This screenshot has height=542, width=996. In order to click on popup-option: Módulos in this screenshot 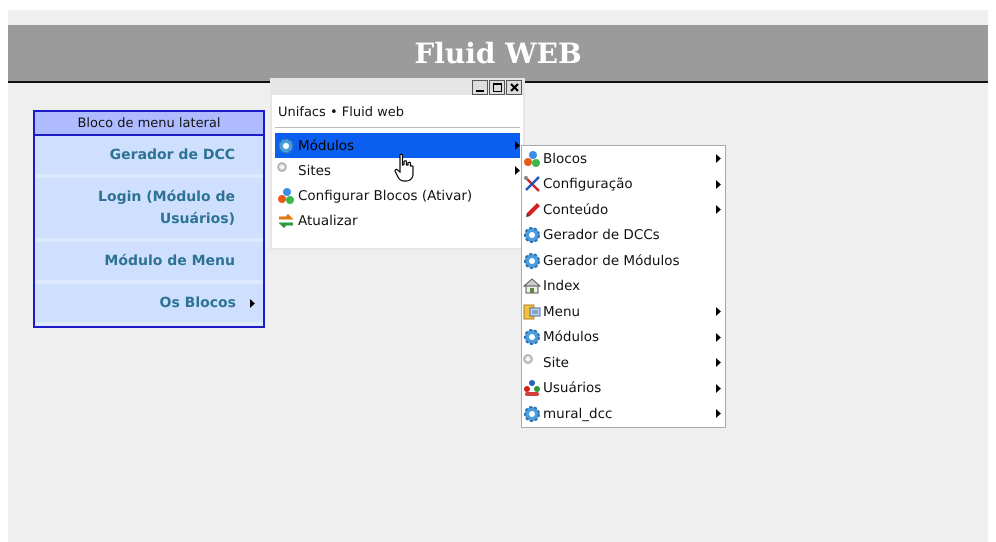, I will do `click(397, 145)`.